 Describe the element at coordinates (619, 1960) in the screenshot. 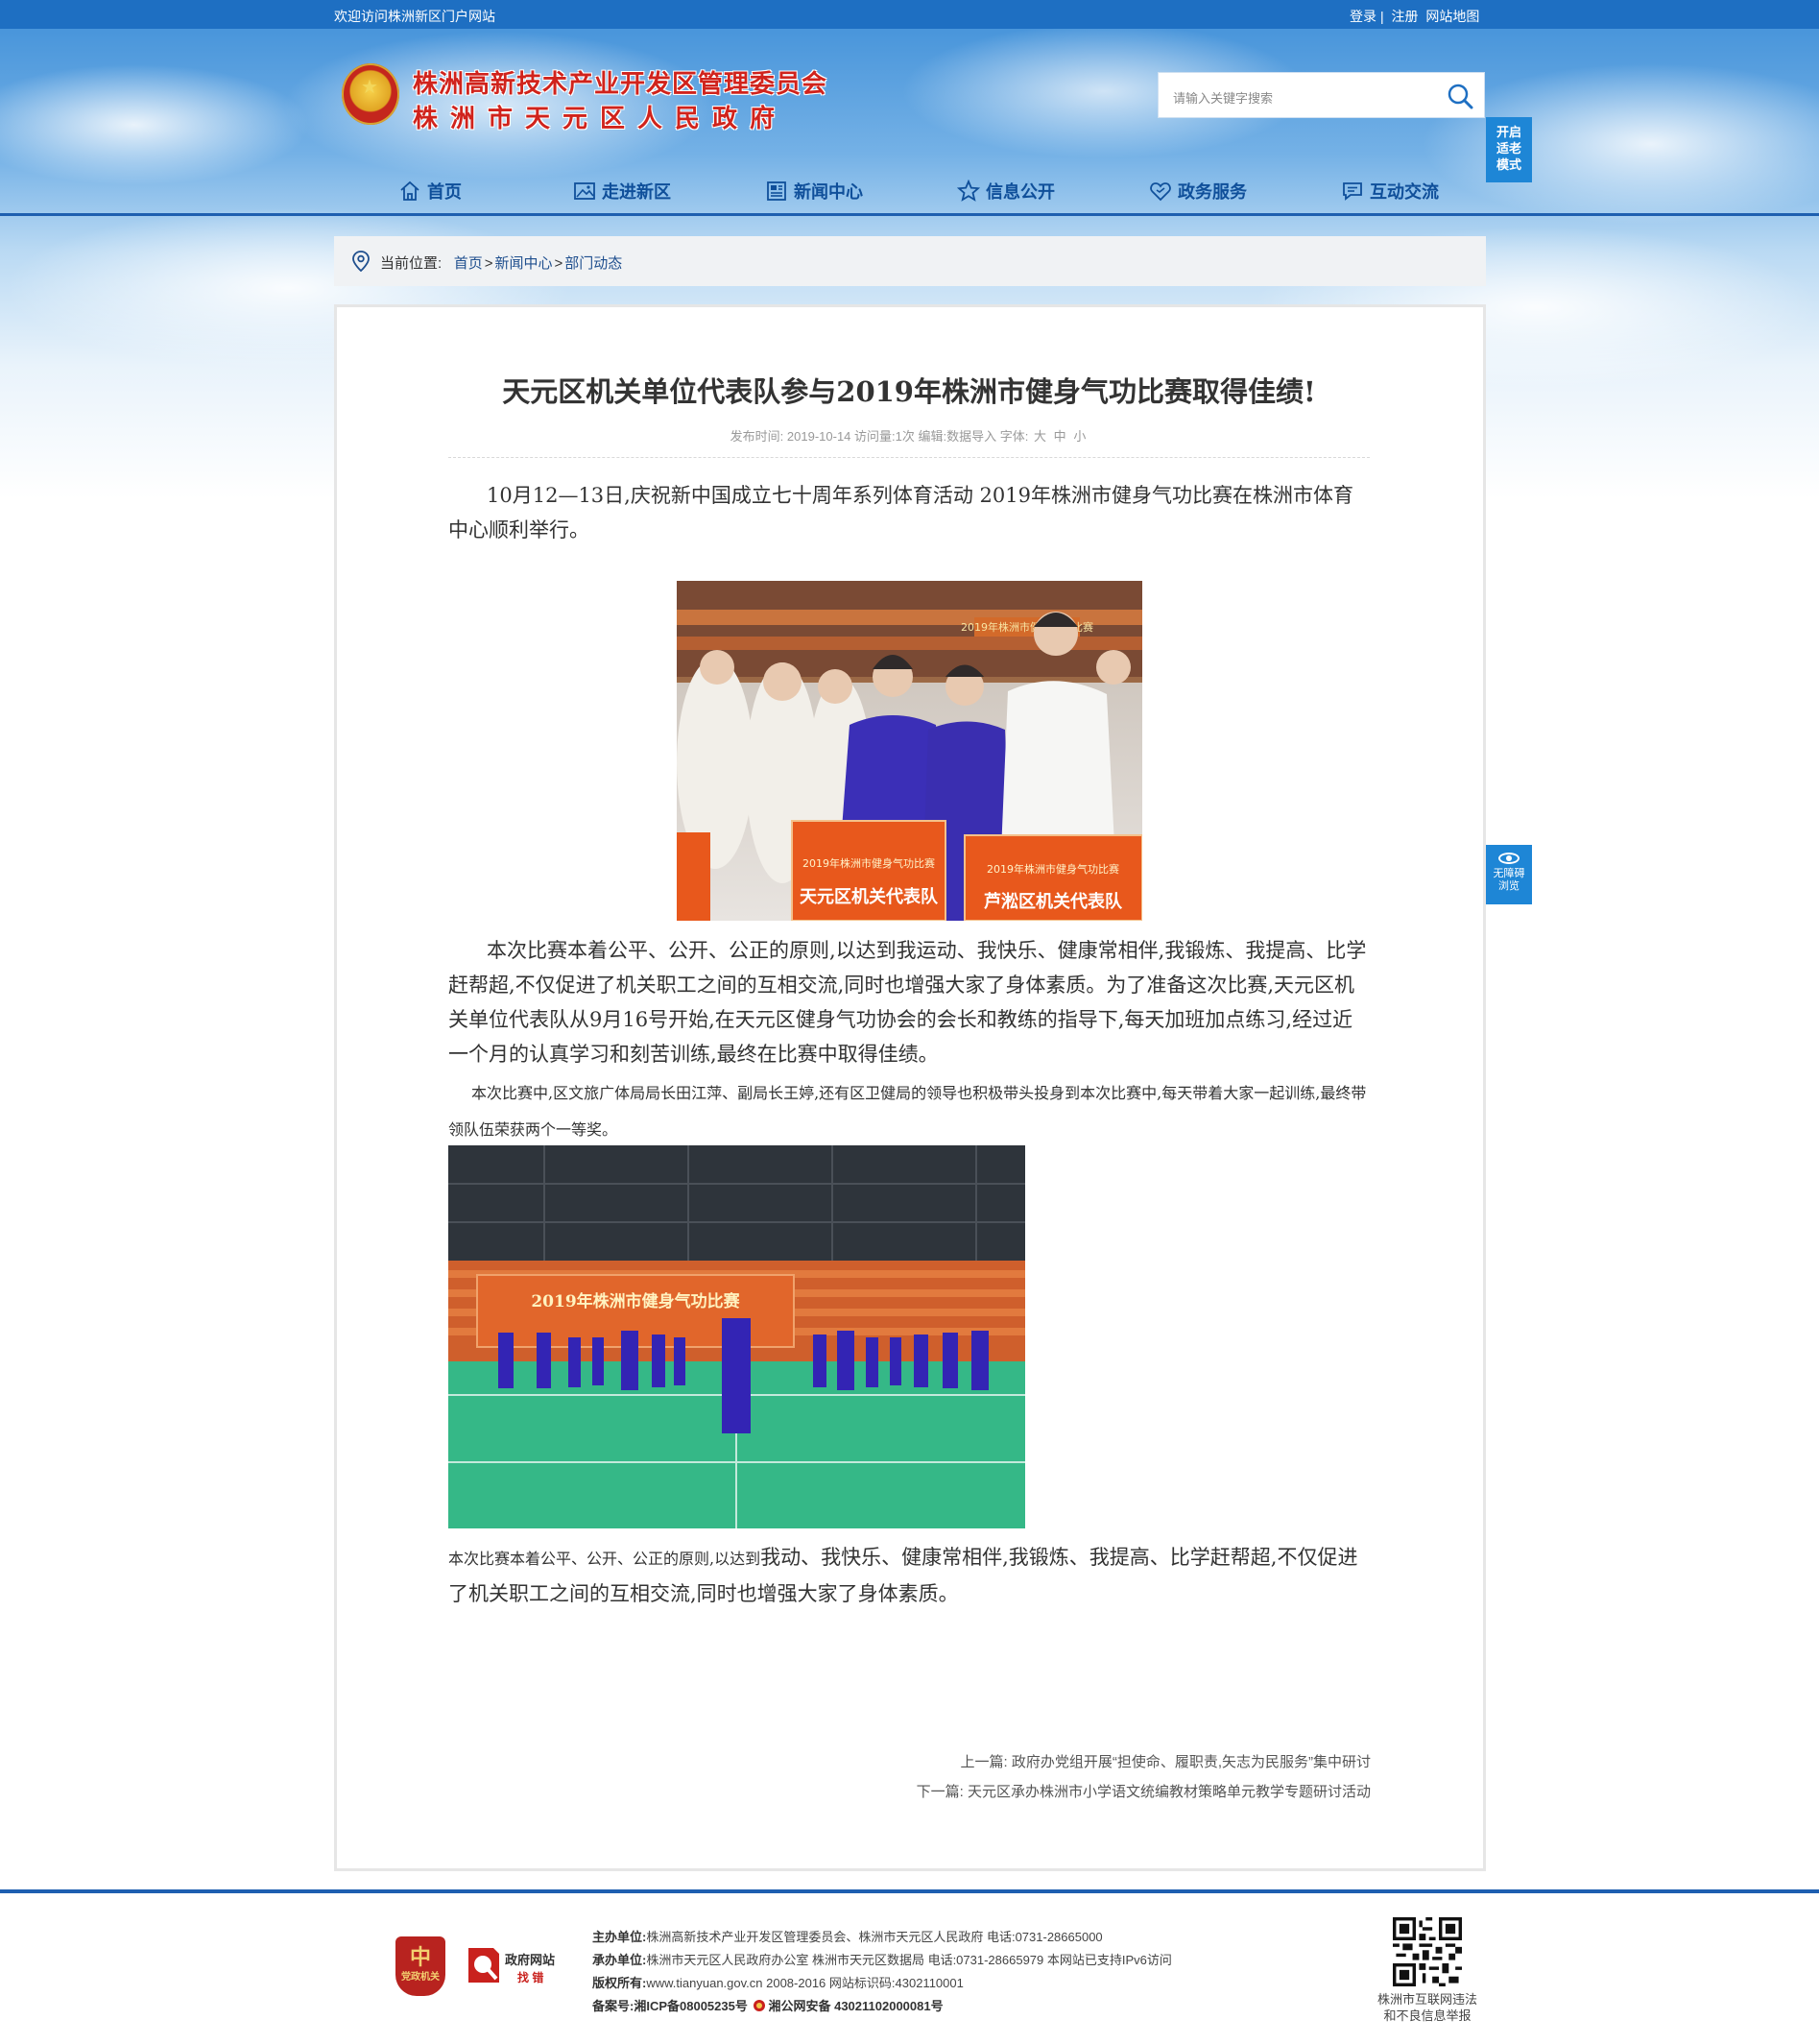

I see `undertake-label: 承办单位:` at that location.